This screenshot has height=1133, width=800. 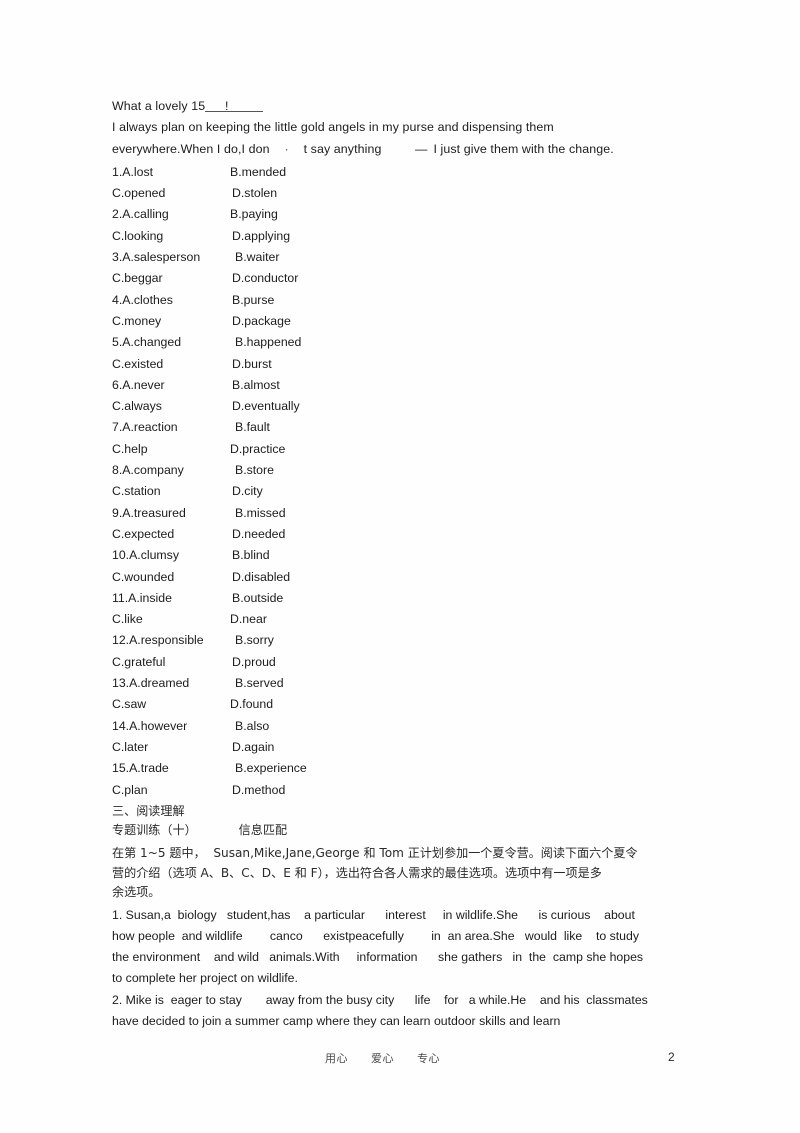 What do you see at coordinates (171, 513) in the screenshot?
I see `cloze-option-left: 9.A.treasured` at bounding box center [171, 513].